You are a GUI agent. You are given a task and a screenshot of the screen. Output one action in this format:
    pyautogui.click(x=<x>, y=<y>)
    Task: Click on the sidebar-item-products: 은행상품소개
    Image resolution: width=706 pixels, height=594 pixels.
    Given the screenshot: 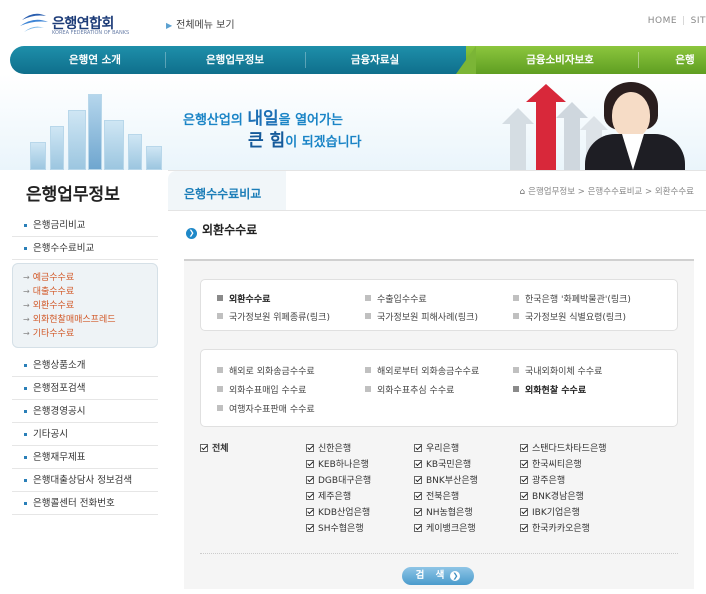 What is the action you would take?
    pyautogui.click(x=85, y=365)
    